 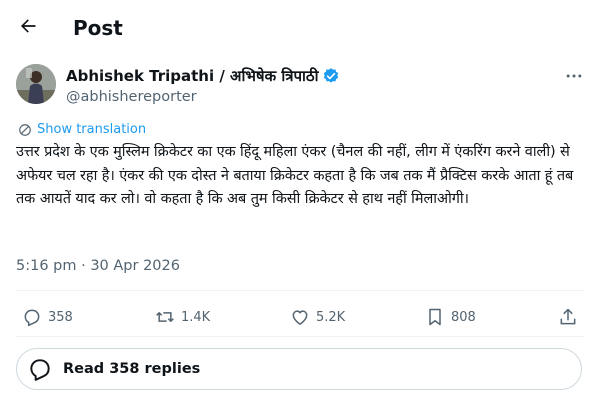 What do you see at coordinates (40, 369) in the screenshot?
I see `speech-bubble-icon` at bounding box center [40, 369].